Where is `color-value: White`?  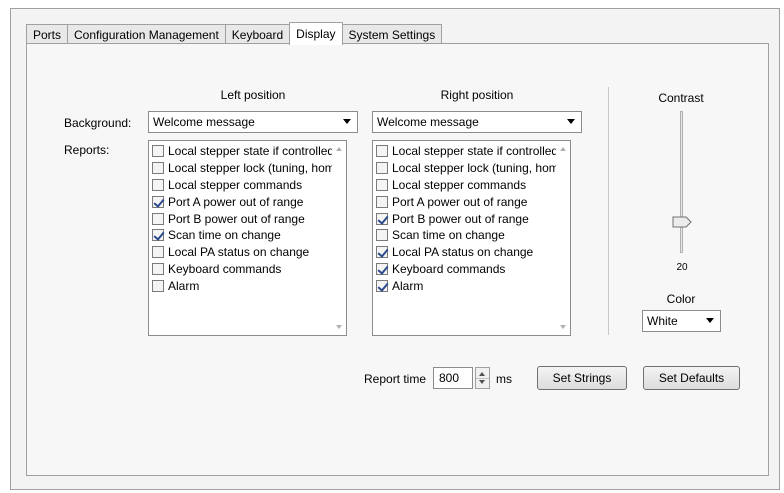
color-value: White is located at coordinates (662, 321).